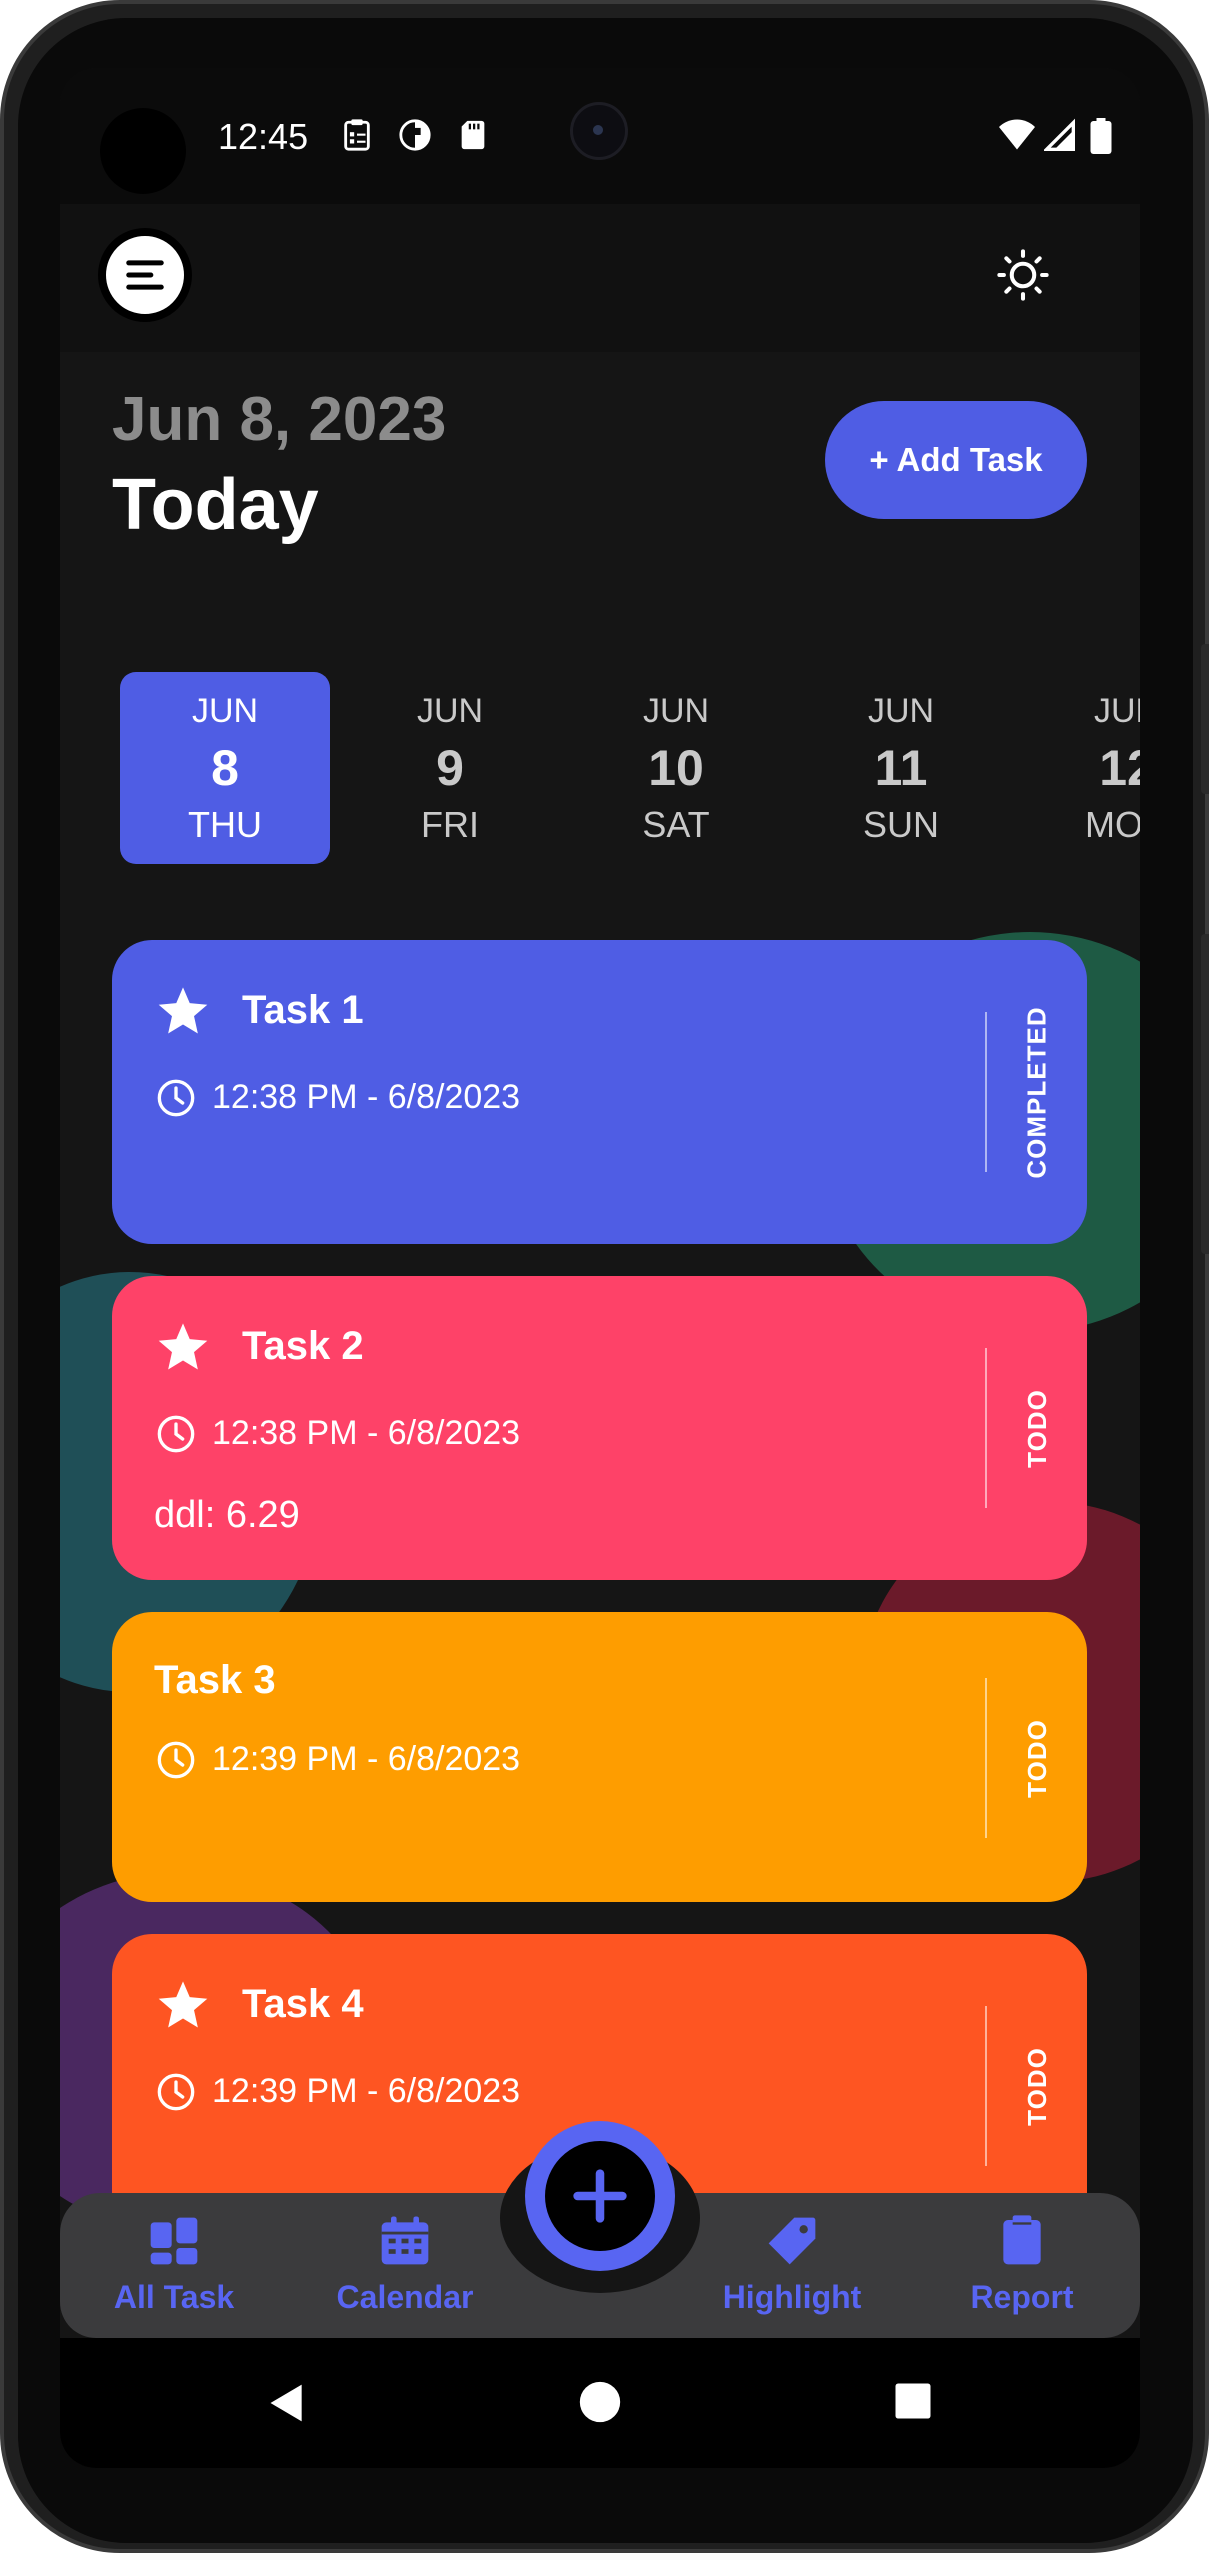 This screenshot has width=1209, height=2553. Describe the element at coordinates (1101, 136) in the screenshot. I see `battery-icon` at that location.